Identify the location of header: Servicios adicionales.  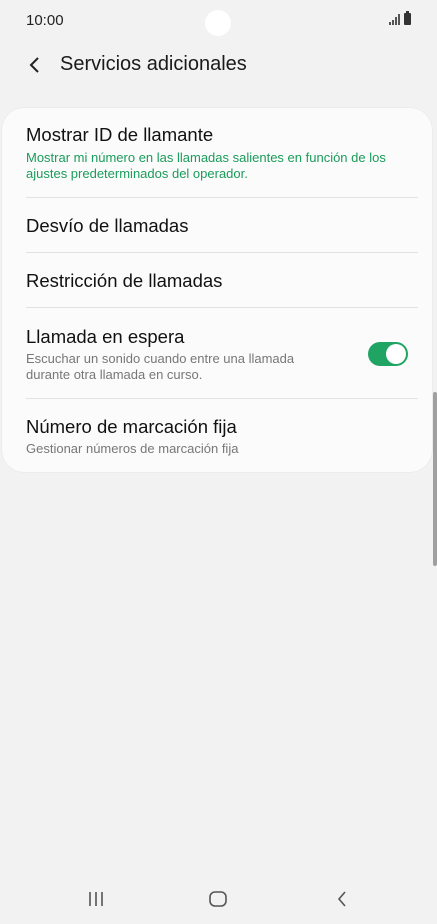
(218, 66).